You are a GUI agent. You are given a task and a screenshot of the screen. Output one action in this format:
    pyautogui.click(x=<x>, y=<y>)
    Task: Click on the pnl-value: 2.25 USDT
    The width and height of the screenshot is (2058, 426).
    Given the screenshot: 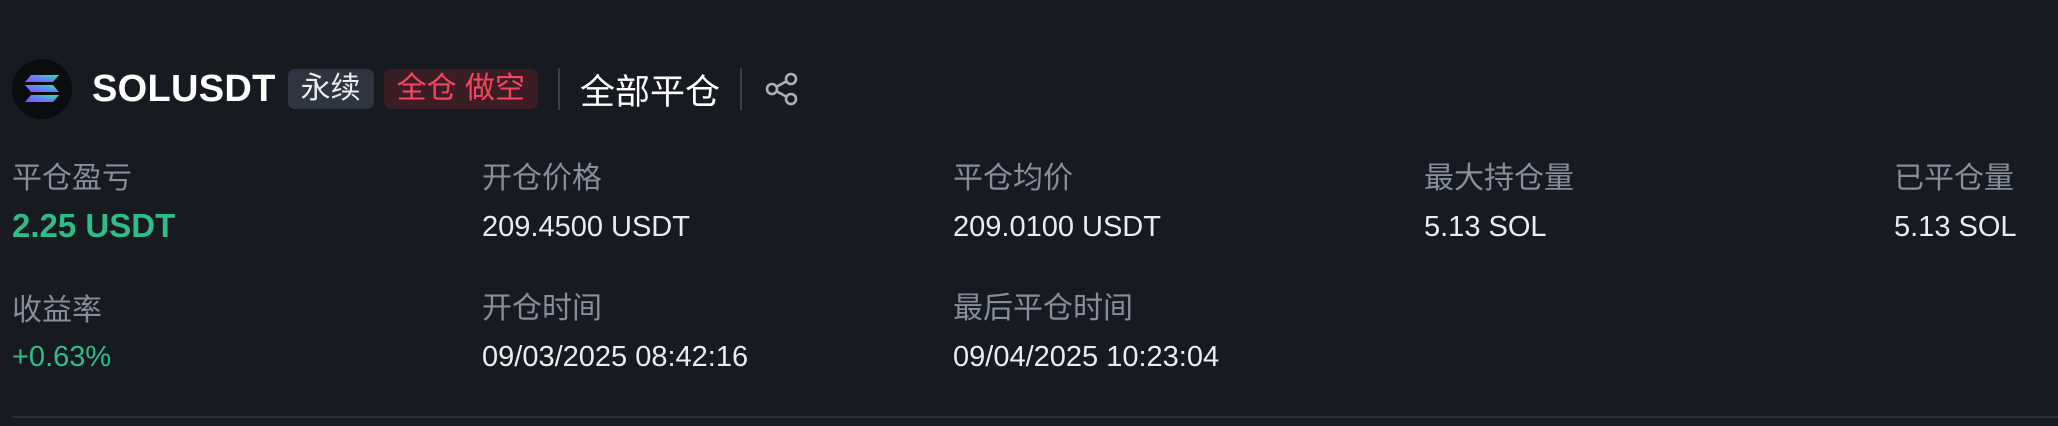 What is the action you would take?
    pyautogui.click(x=94, y=225)
    